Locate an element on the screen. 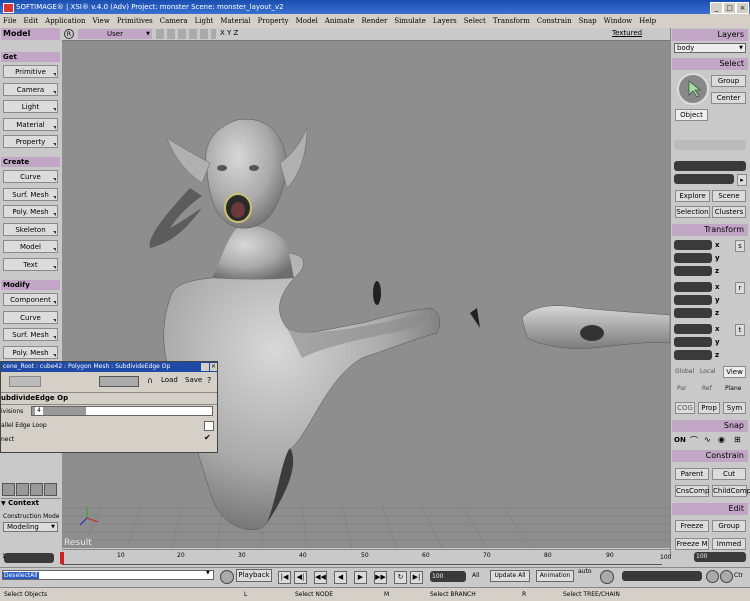 This screenshot has height=601, width=750. snap-grid2-icon: ⊞ is located at coordinates (737, 439).